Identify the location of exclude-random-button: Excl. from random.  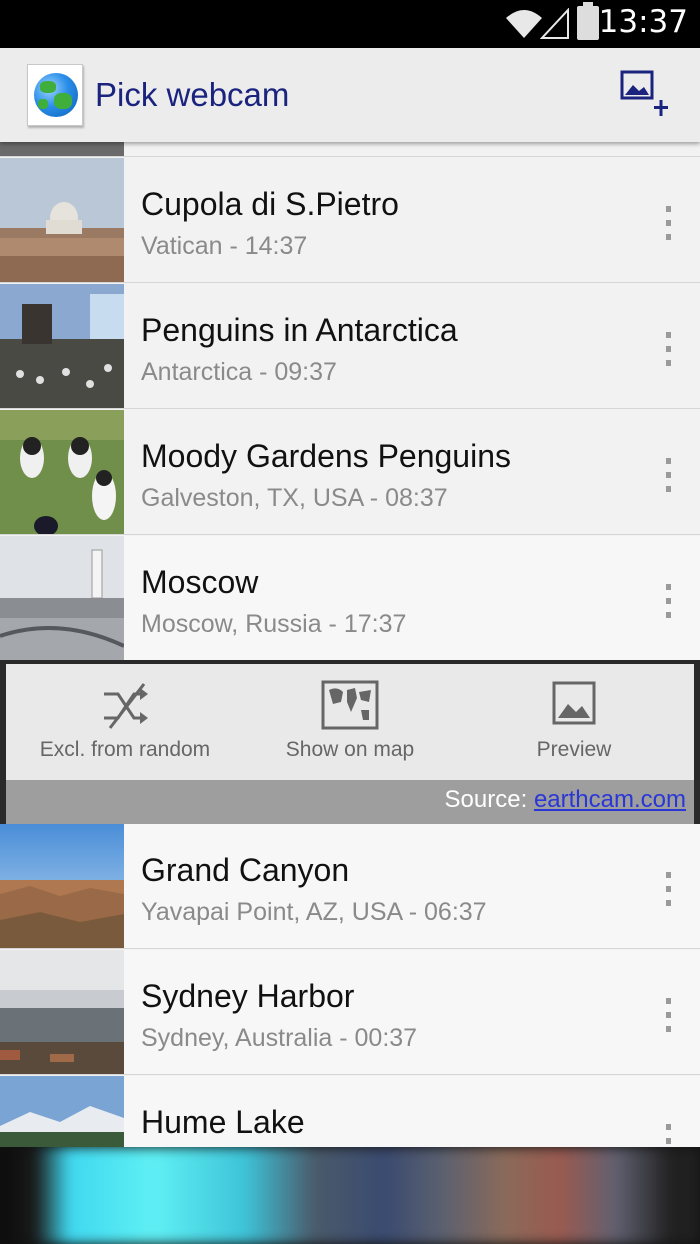
(125, 722).